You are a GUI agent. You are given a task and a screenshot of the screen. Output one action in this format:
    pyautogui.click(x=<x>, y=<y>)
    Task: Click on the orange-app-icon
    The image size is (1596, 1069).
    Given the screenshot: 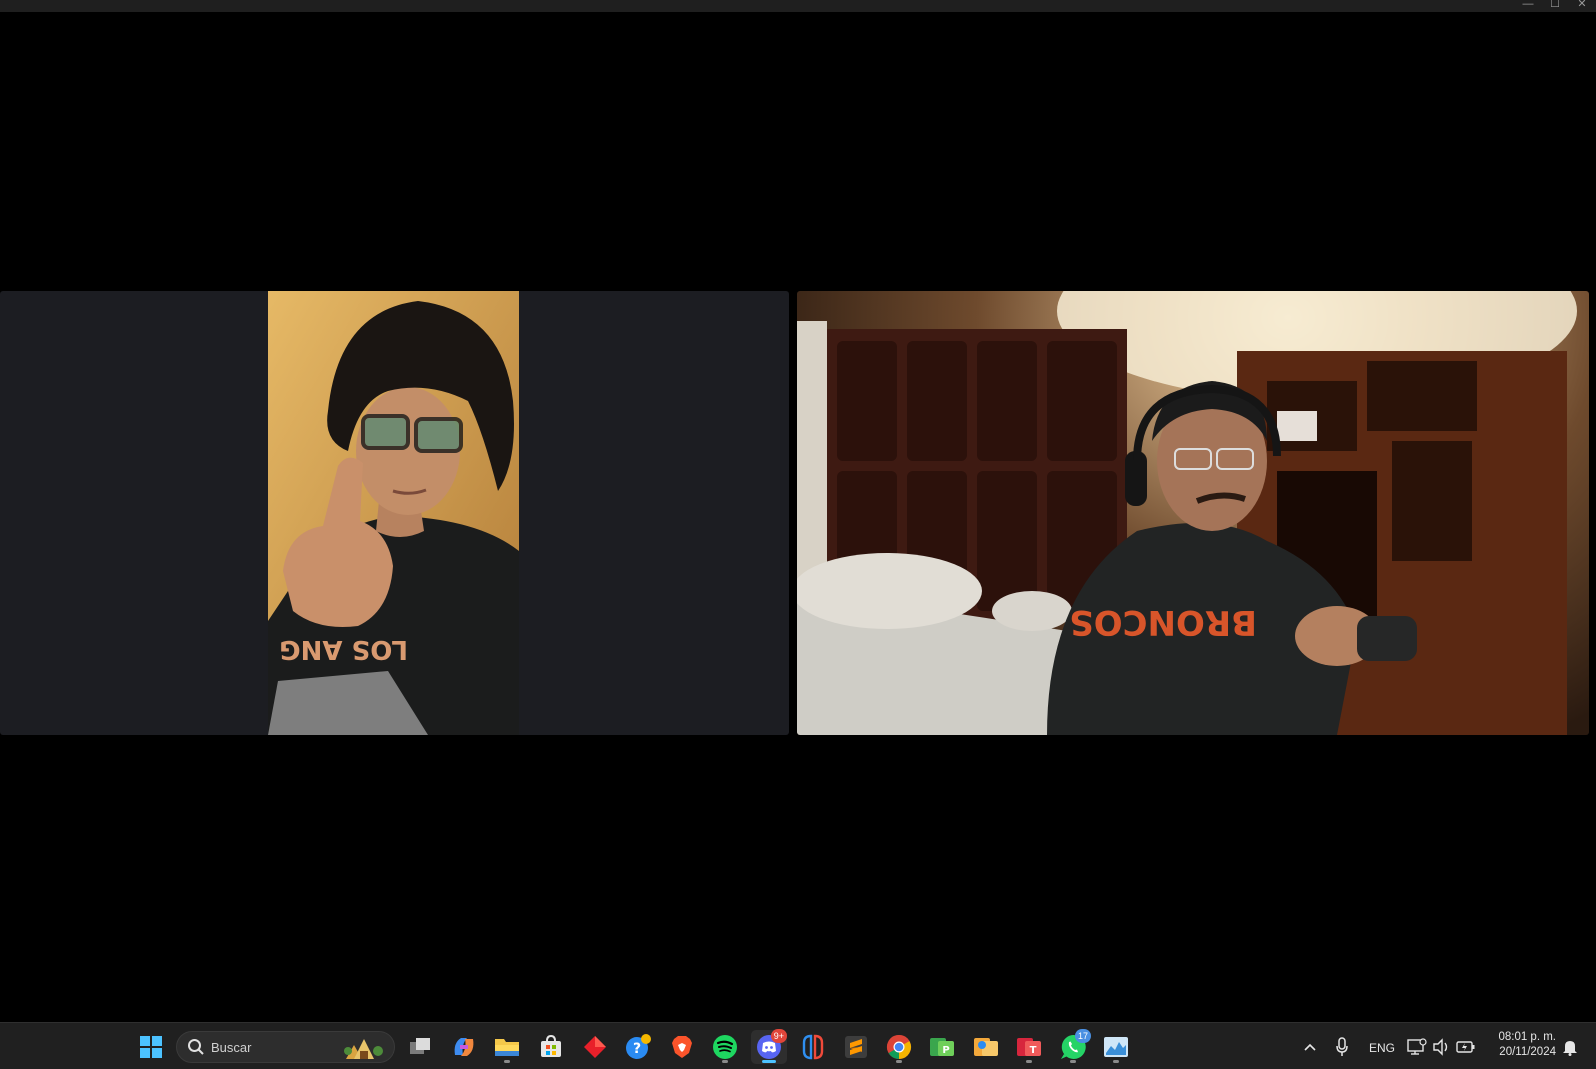 What is the action you would take?
    pyautogui.click(x=986, y=1047)
    